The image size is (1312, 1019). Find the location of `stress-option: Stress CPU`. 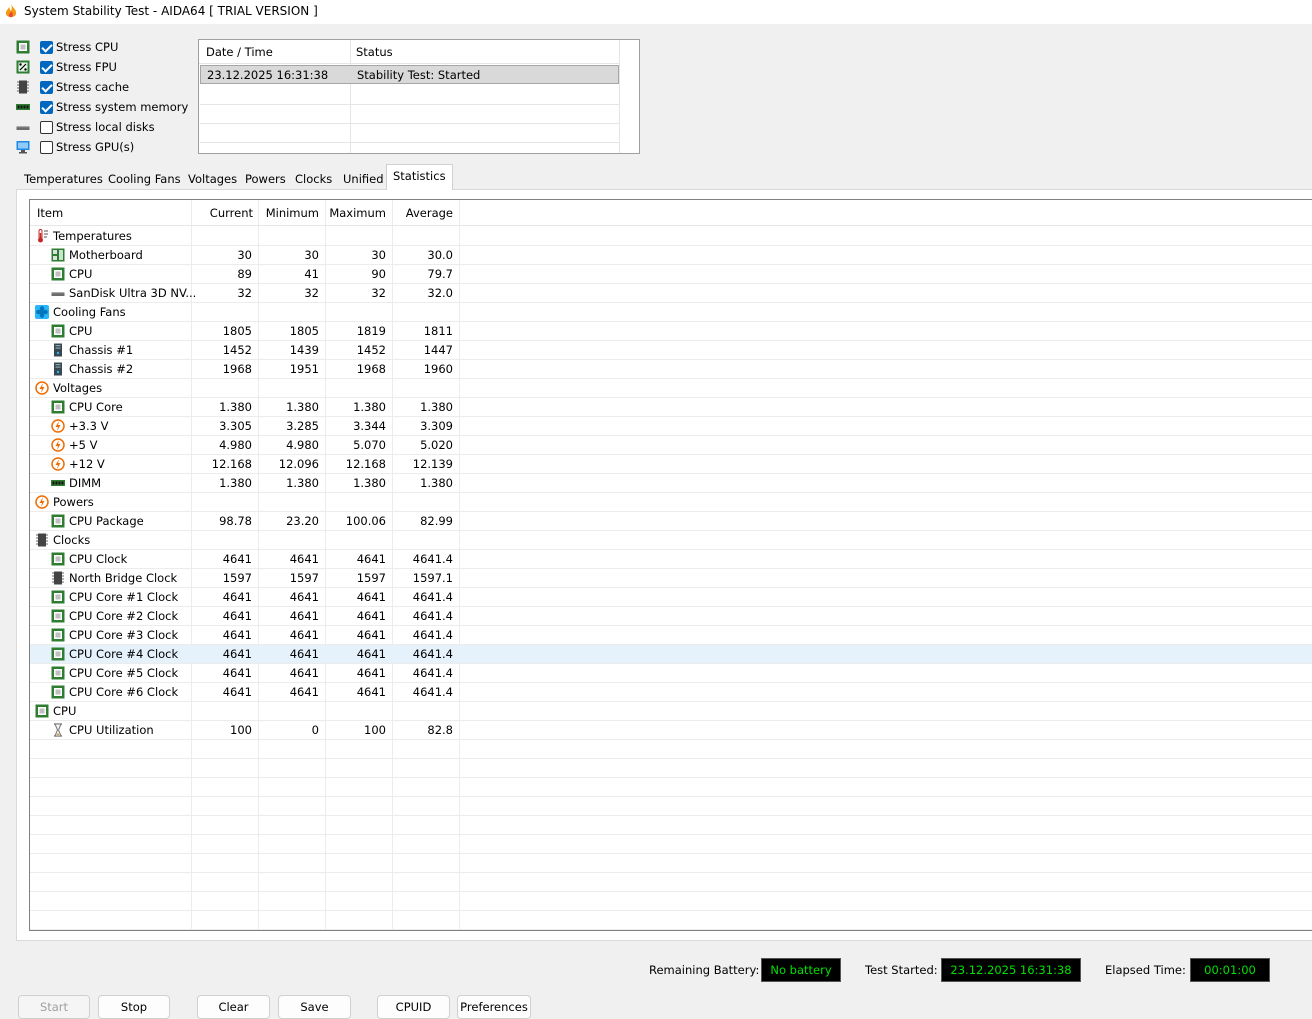

stress-option: Stress CPU is located at coordinates (104, 48).